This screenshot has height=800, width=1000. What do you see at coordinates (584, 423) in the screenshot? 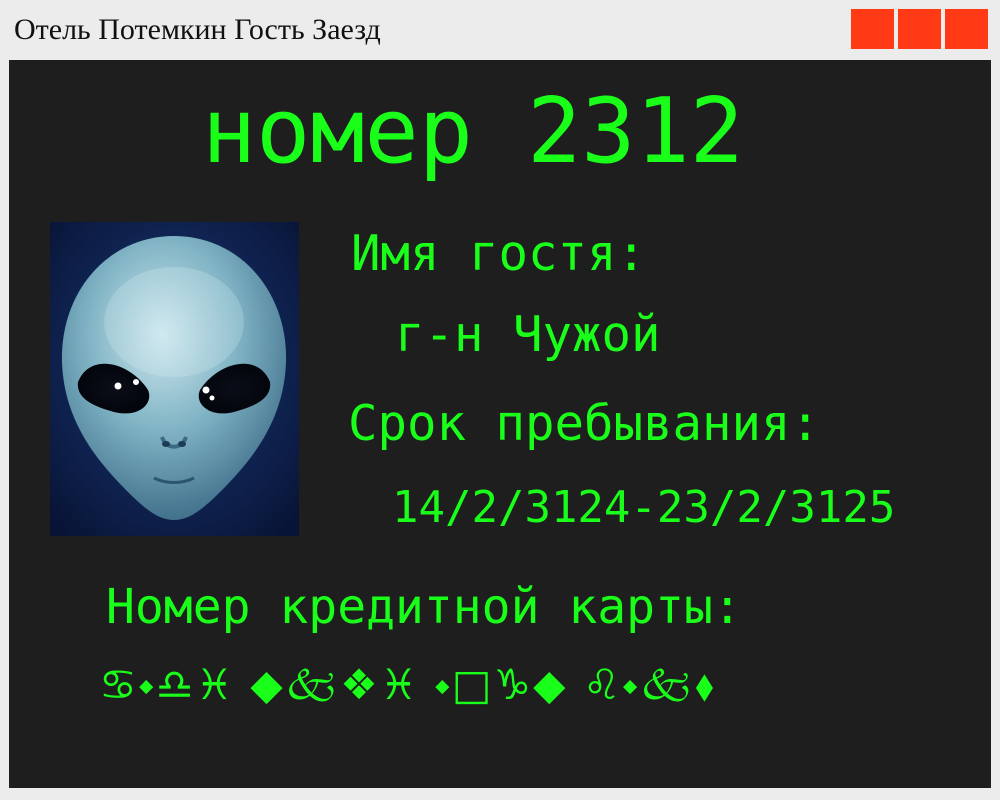
I see `stay-period-label: Срок пребывания:` at bounding box center [584, 423].